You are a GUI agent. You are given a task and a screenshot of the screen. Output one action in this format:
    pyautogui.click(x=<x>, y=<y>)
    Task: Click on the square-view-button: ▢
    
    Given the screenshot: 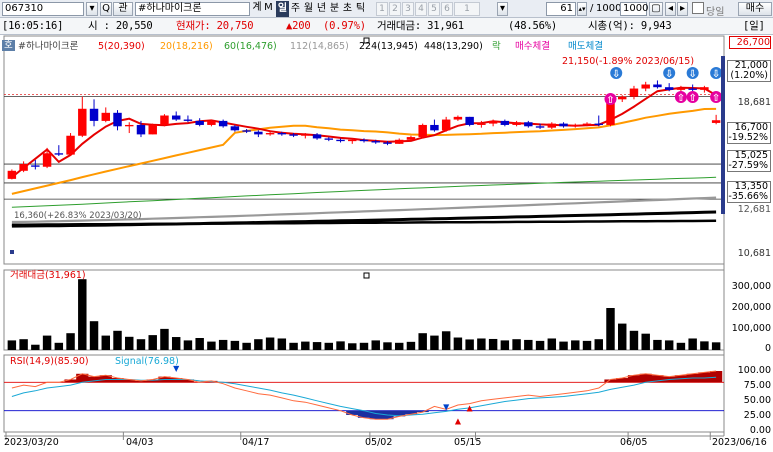 What is the action you would take?
    pyautogui.click(x=656, y=9)
    